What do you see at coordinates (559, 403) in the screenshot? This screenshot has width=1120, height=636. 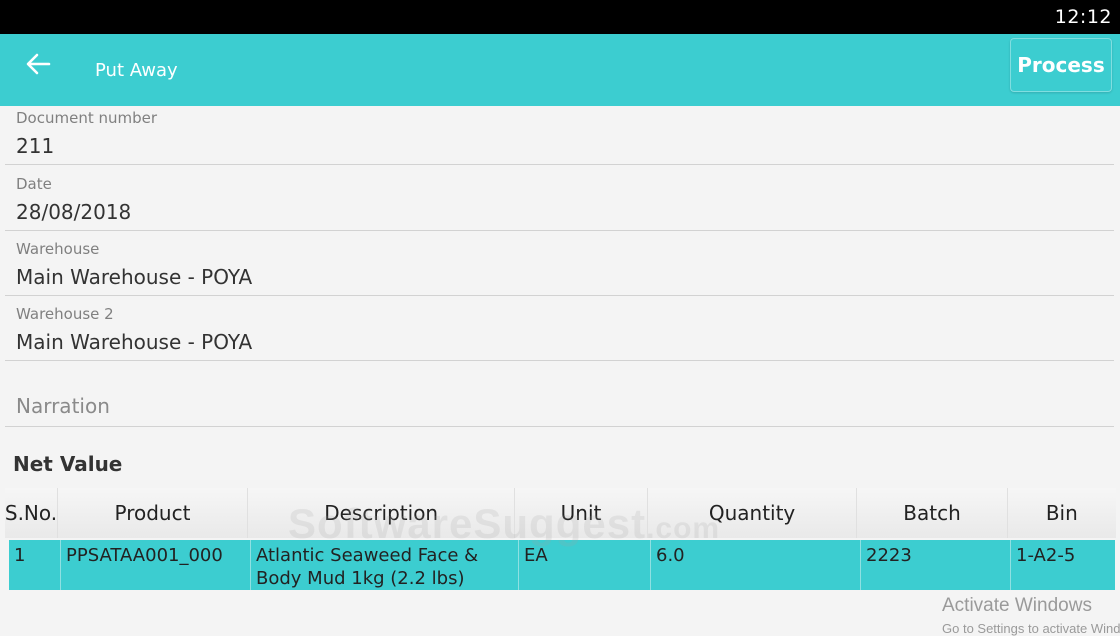 I see `narration-field: Narration` at bounding box center [559, 403].